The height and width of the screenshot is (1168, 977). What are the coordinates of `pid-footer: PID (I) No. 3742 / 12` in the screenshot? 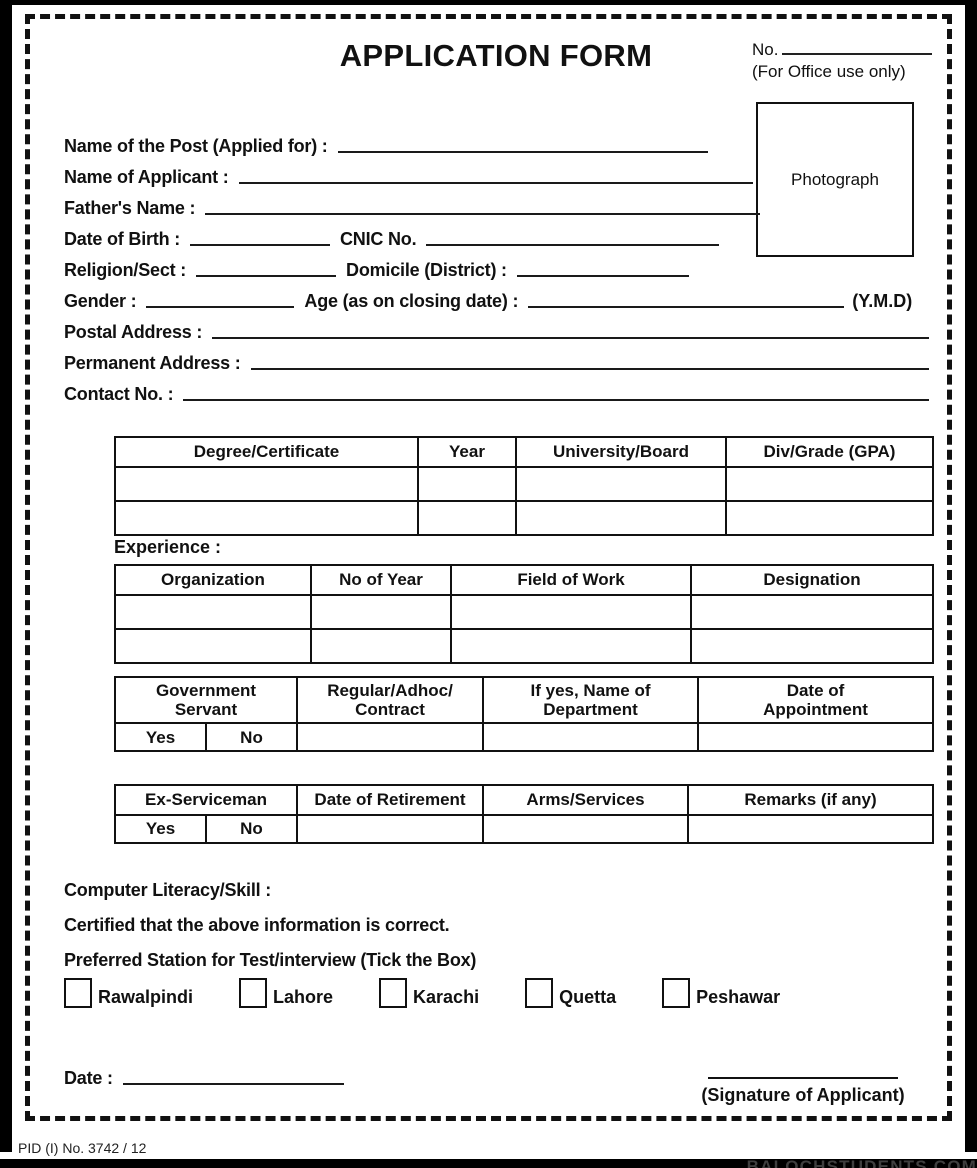 It's located at (82, 1148).